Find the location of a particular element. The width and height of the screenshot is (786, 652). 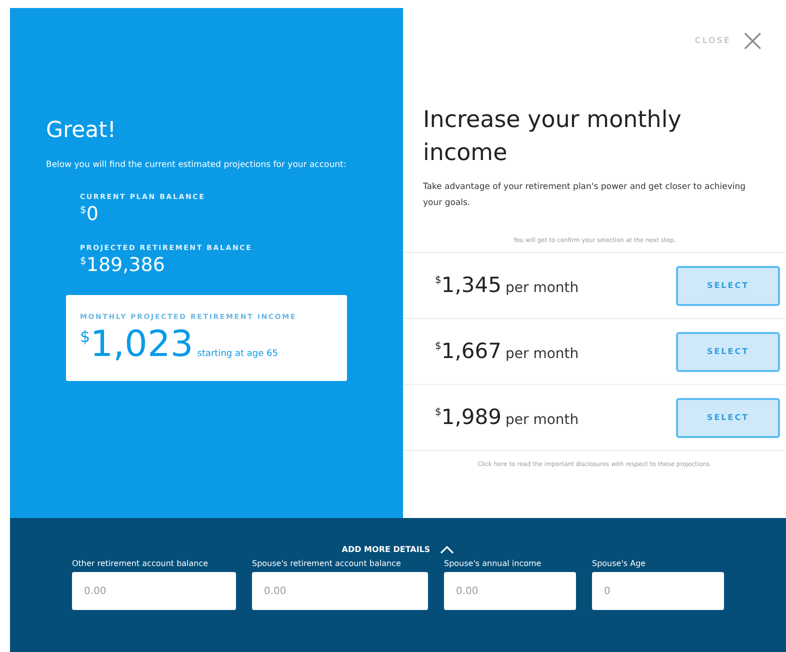

balance-amount: 189,386 is located at coordinates (125, 266).